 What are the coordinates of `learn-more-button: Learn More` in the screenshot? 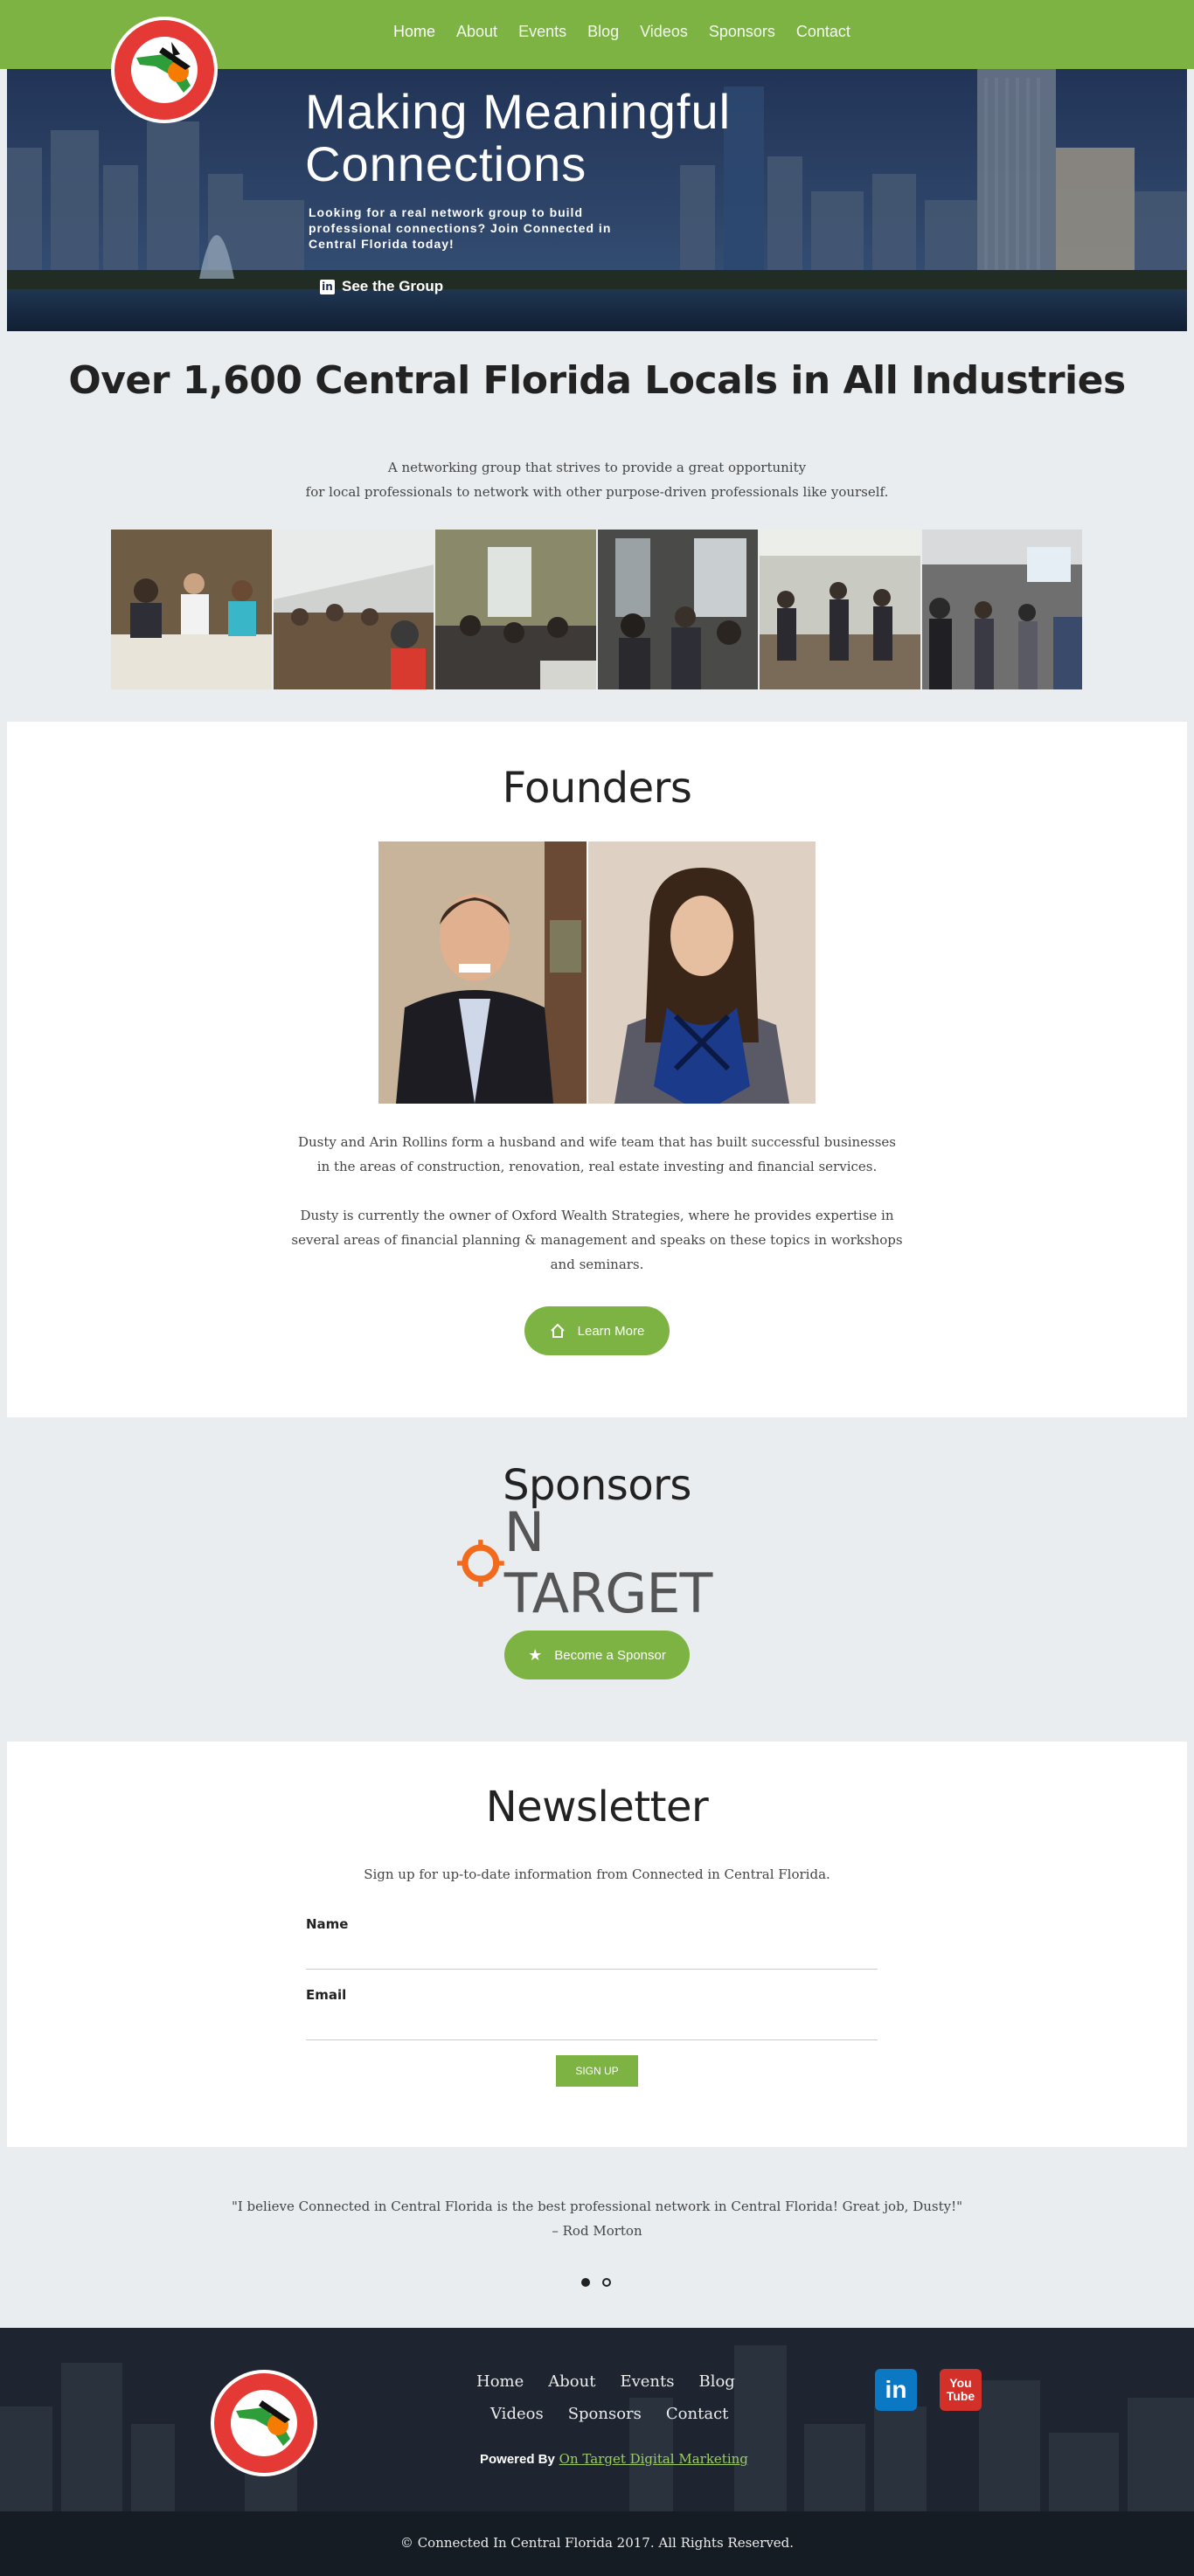 It's located at (597, 1330).